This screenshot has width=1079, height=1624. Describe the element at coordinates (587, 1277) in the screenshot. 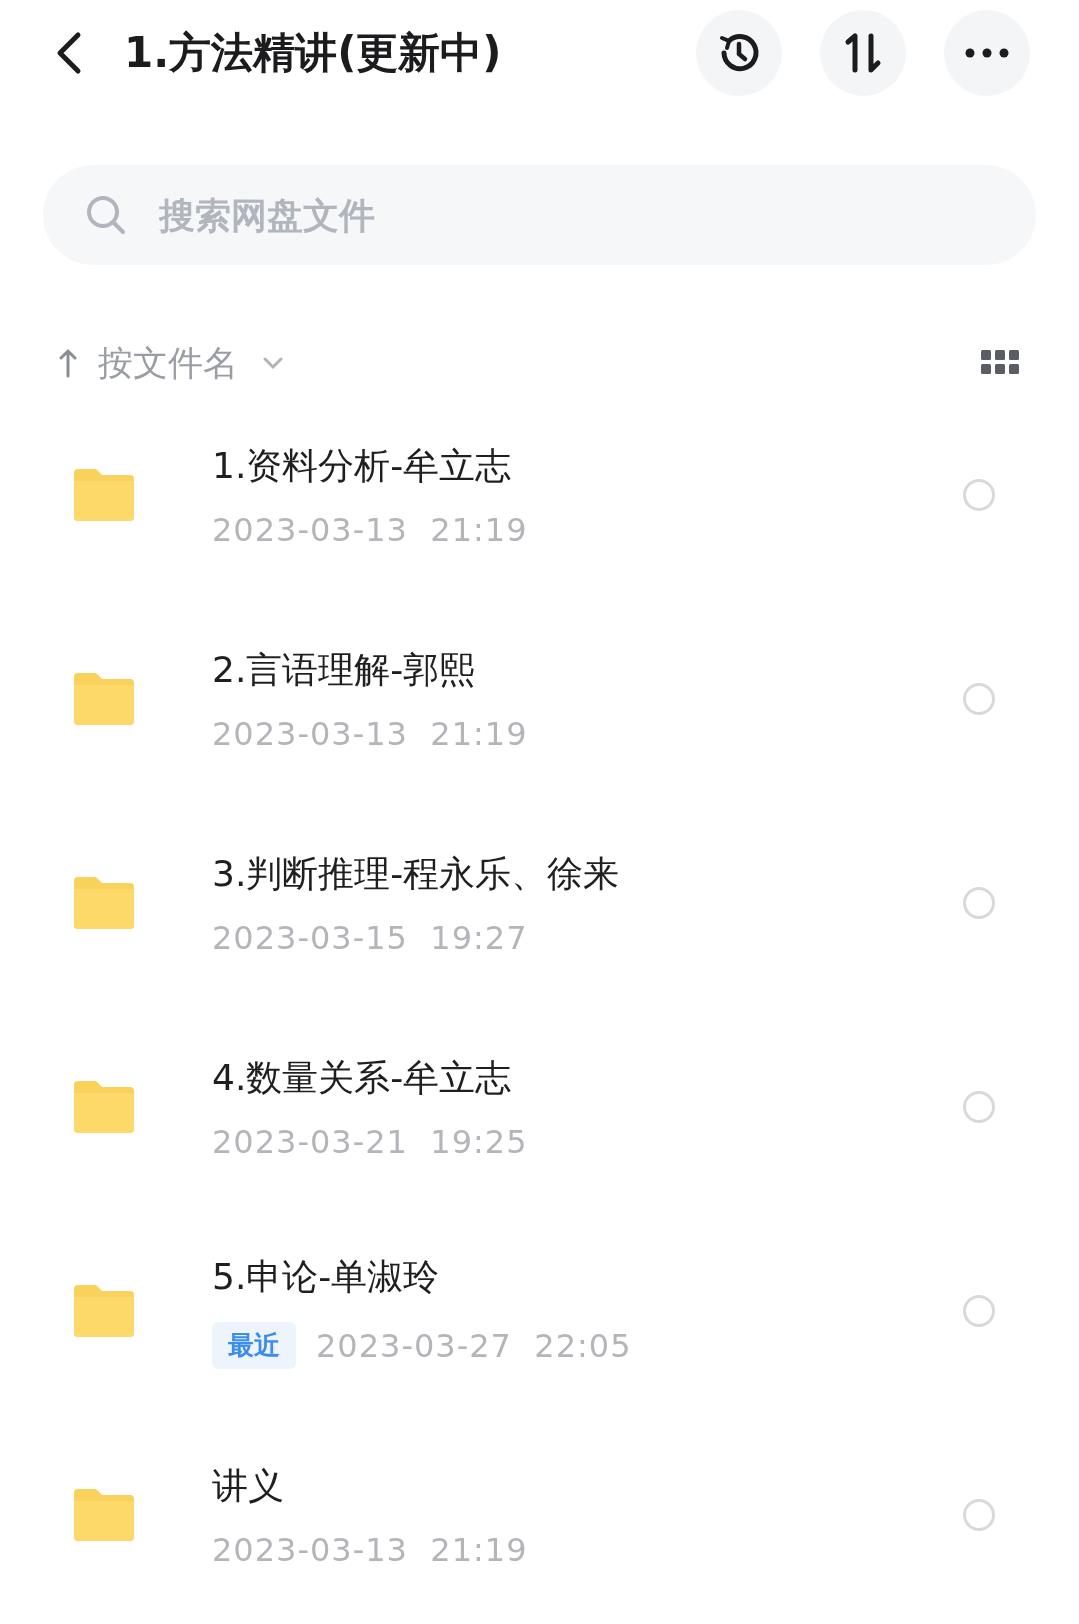

I see `folder-name: 5.申论-单淑玲` at that location.